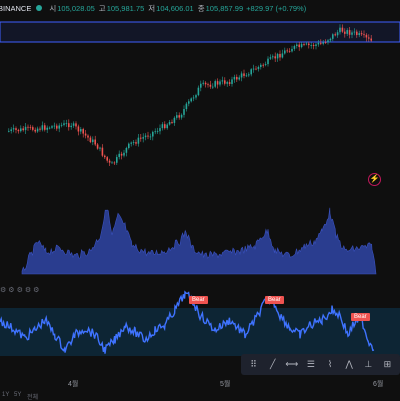 Image resolution: width=400 pixels, height=401 pixels. What do you see at coordinates (254, 365) in the screenshot?
I see `grid-dots-icon: ⠿` at bounding box center [254, 365].